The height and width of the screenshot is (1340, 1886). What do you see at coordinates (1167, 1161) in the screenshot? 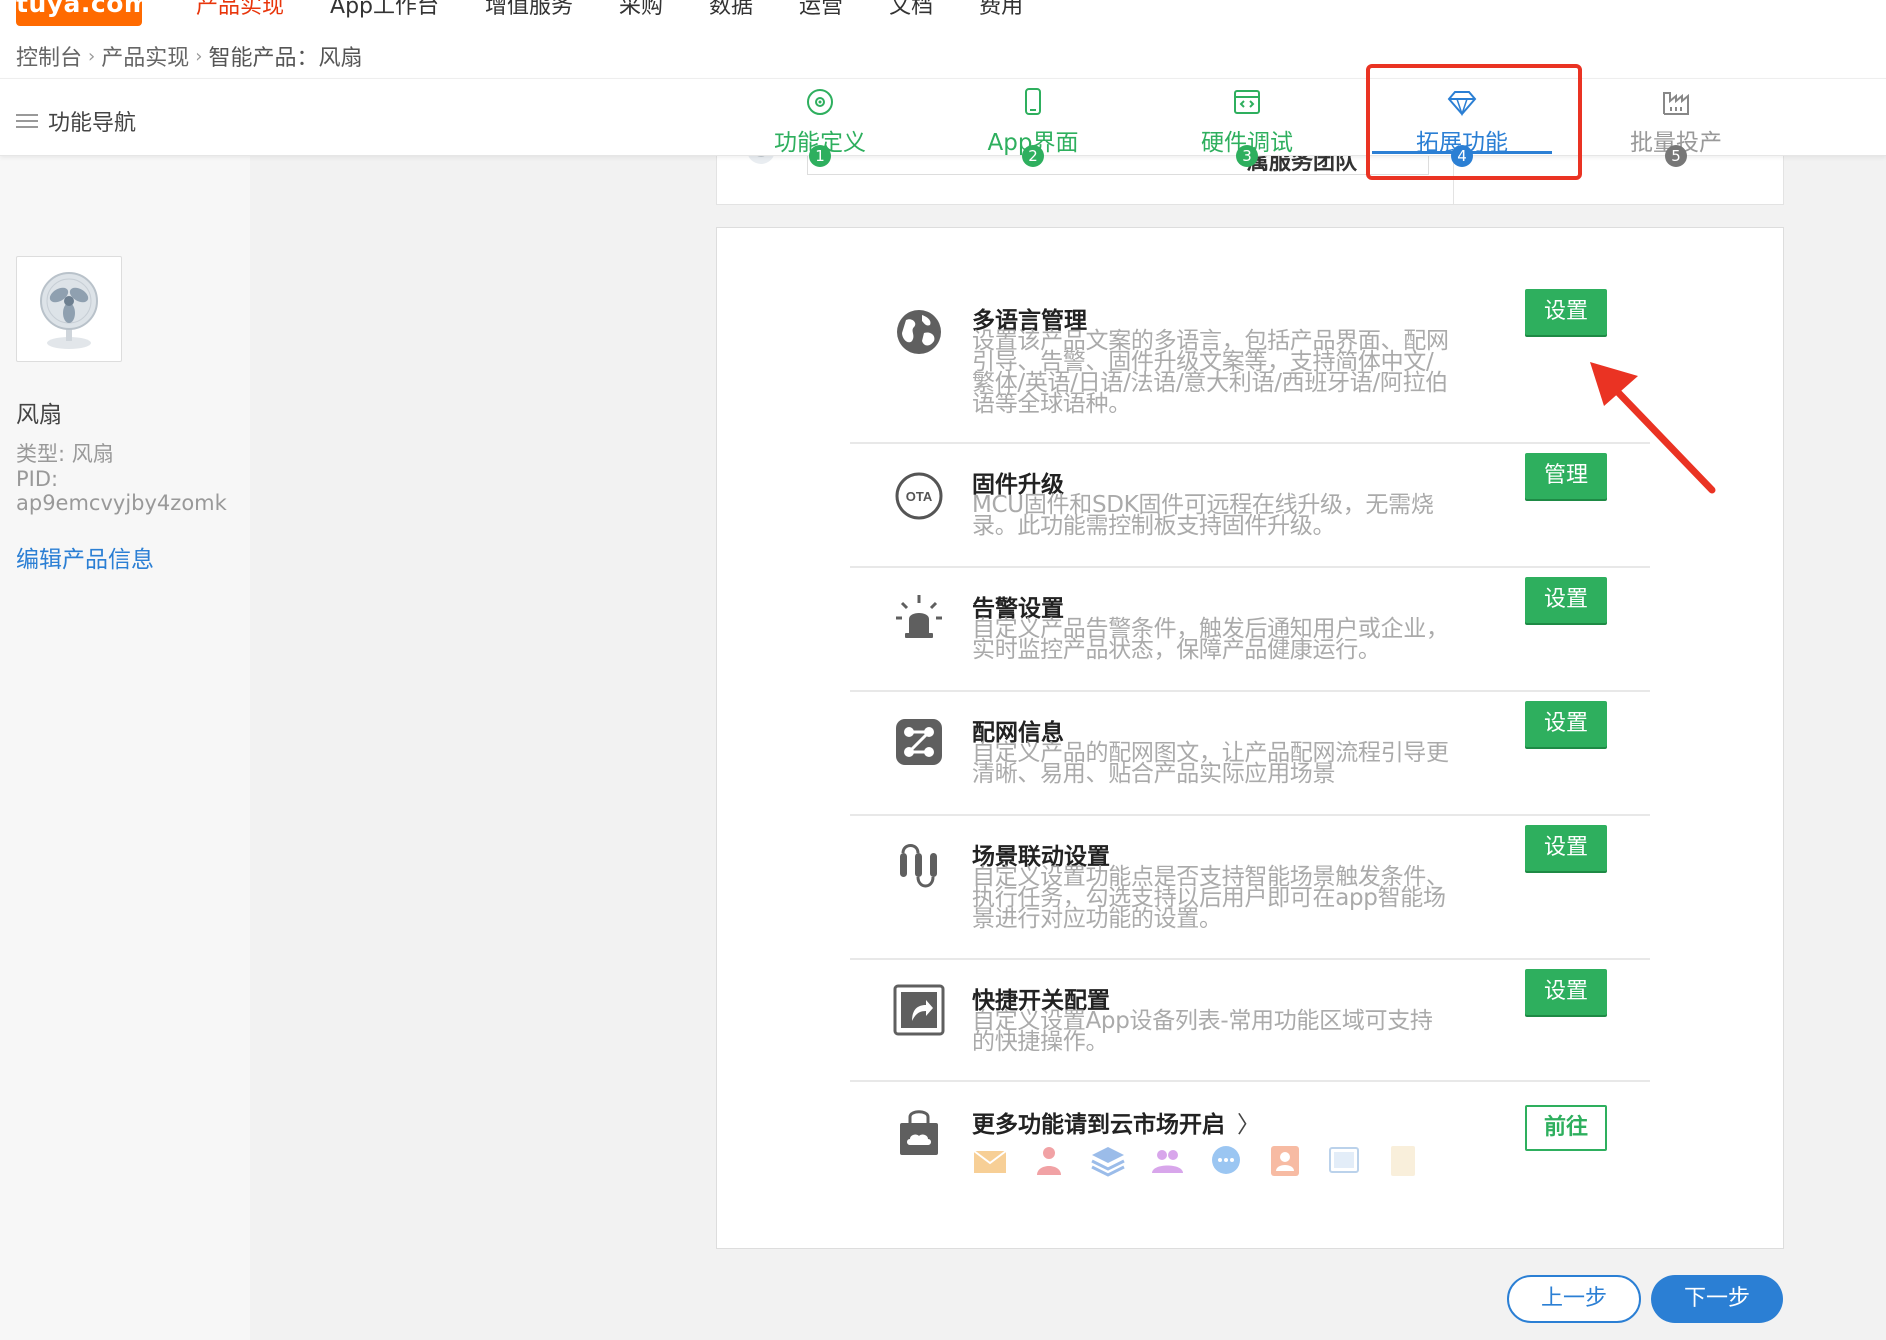
I see `users-icon` at bounding box center [1167, 1161].